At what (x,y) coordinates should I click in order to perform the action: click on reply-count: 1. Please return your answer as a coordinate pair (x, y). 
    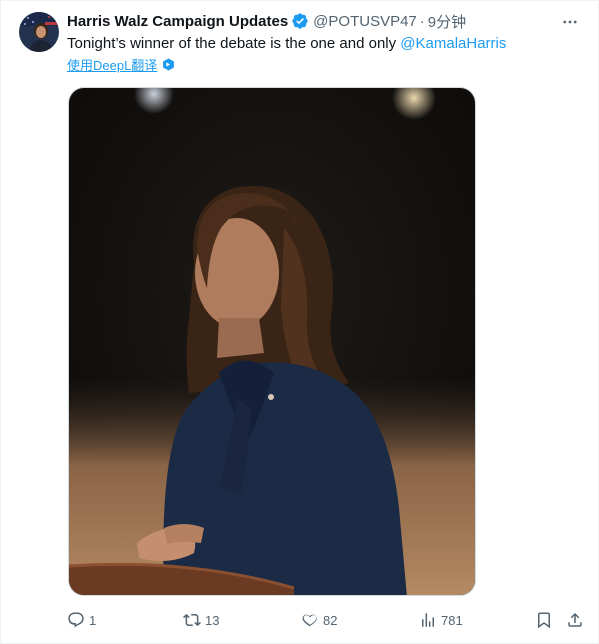
    Looking at the image, I should click on (93, 620).